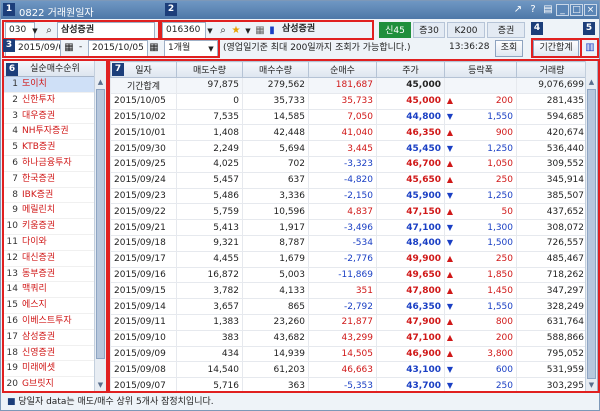  What do you see at coordinates (591, 82) in the screenshot?
I see `table-scroll-up-icon: ▲` at bounding box center [591, 82].